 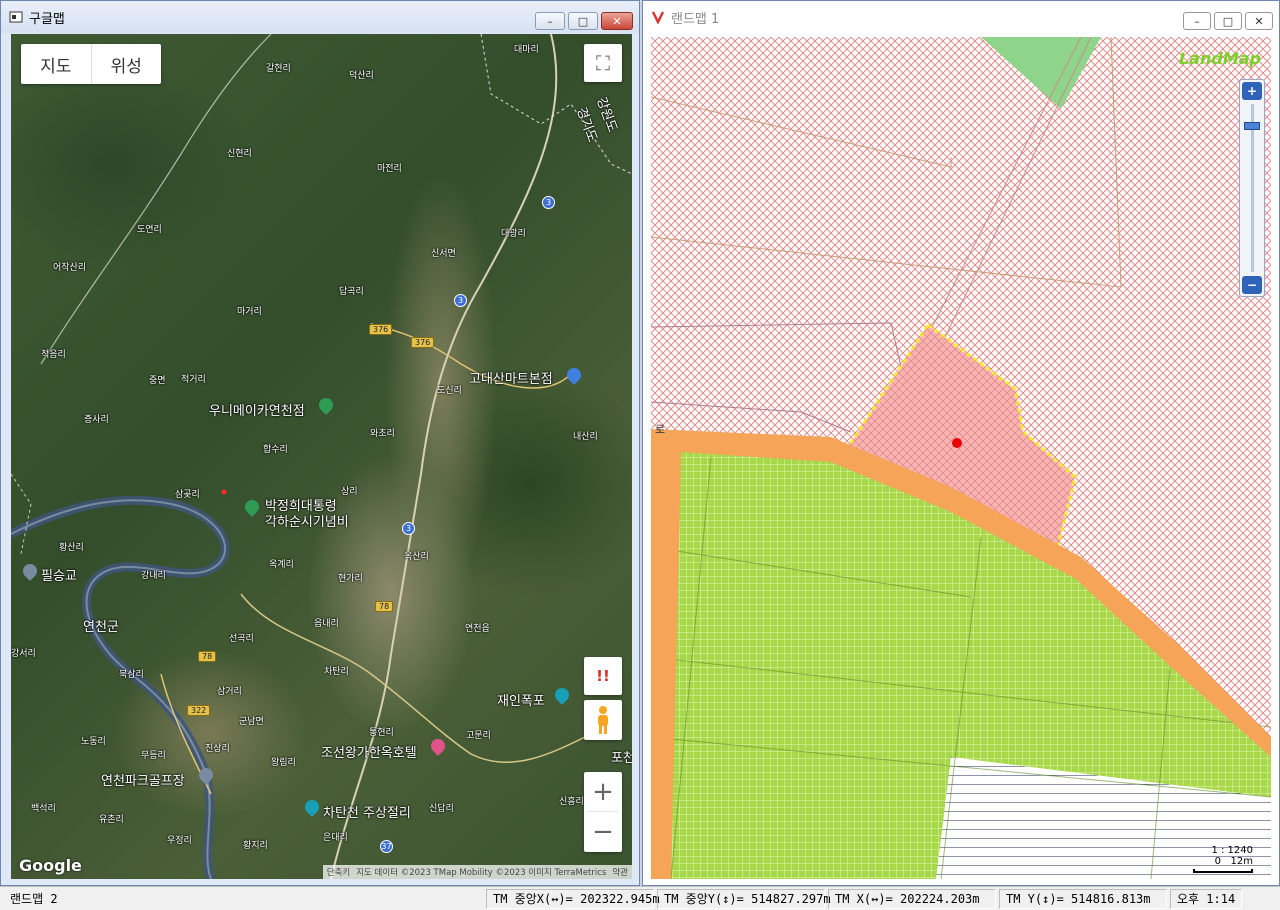 What do you see at coordinates (101, 627) in the screenshot?
I see `region-label: 연천군` at bounding box center [101, 627].